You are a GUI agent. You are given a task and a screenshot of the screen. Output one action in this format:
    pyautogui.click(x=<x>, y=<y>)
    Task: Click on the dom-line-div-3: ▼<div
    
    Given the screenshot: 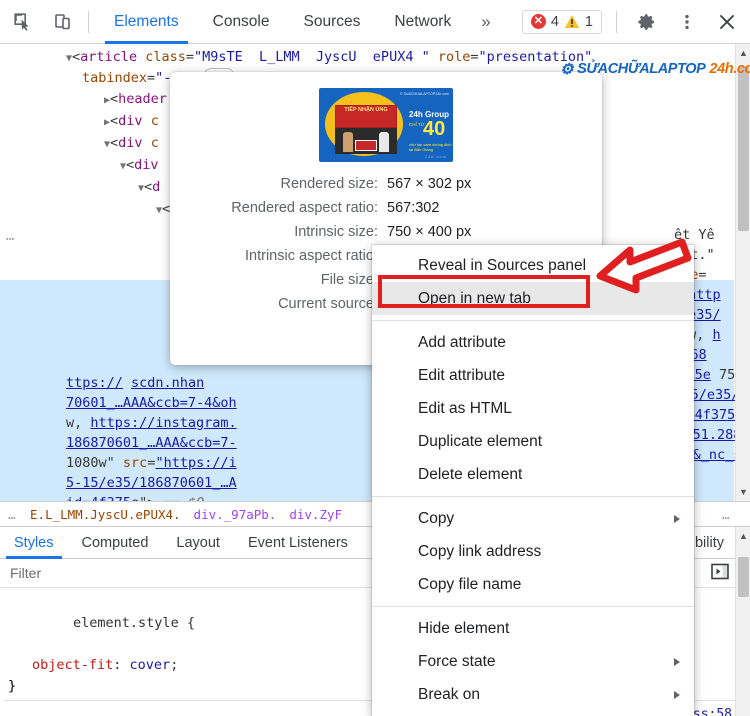 What is the action you would take?
    pyautogui.click(x=137, y=166)
    